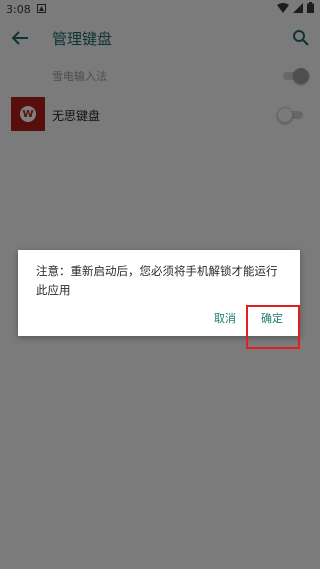 The width and height of the screenshot is (320, 569). What do you see at coordinates (157, 280) in the screenshot?
I see `dialog-message: 注意：重新启动后，您必须将手机解锁才能运行此应用` at bounding box center [157, 280].